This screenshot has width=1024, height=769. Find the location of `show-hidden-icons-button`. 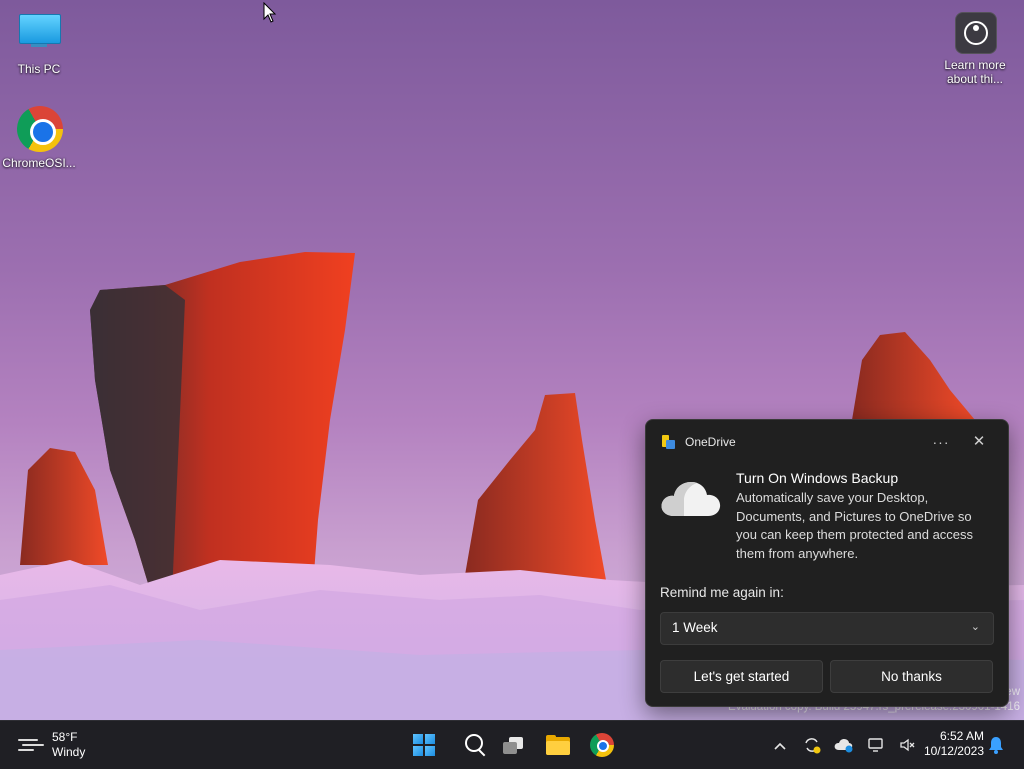

show-hidden-icons-button is located at coordinates (780, 745).